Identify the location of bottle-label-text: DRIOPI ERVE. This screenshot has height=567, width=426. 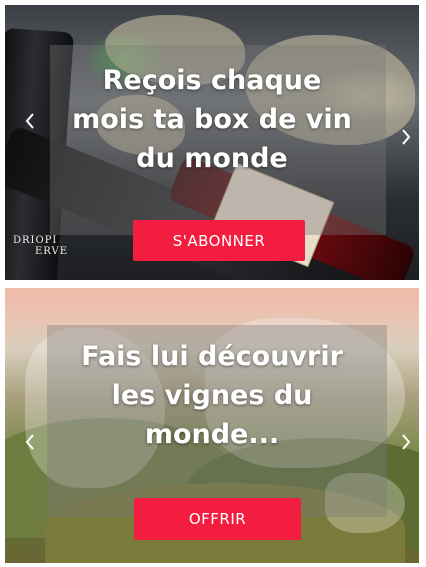
(40, 246).